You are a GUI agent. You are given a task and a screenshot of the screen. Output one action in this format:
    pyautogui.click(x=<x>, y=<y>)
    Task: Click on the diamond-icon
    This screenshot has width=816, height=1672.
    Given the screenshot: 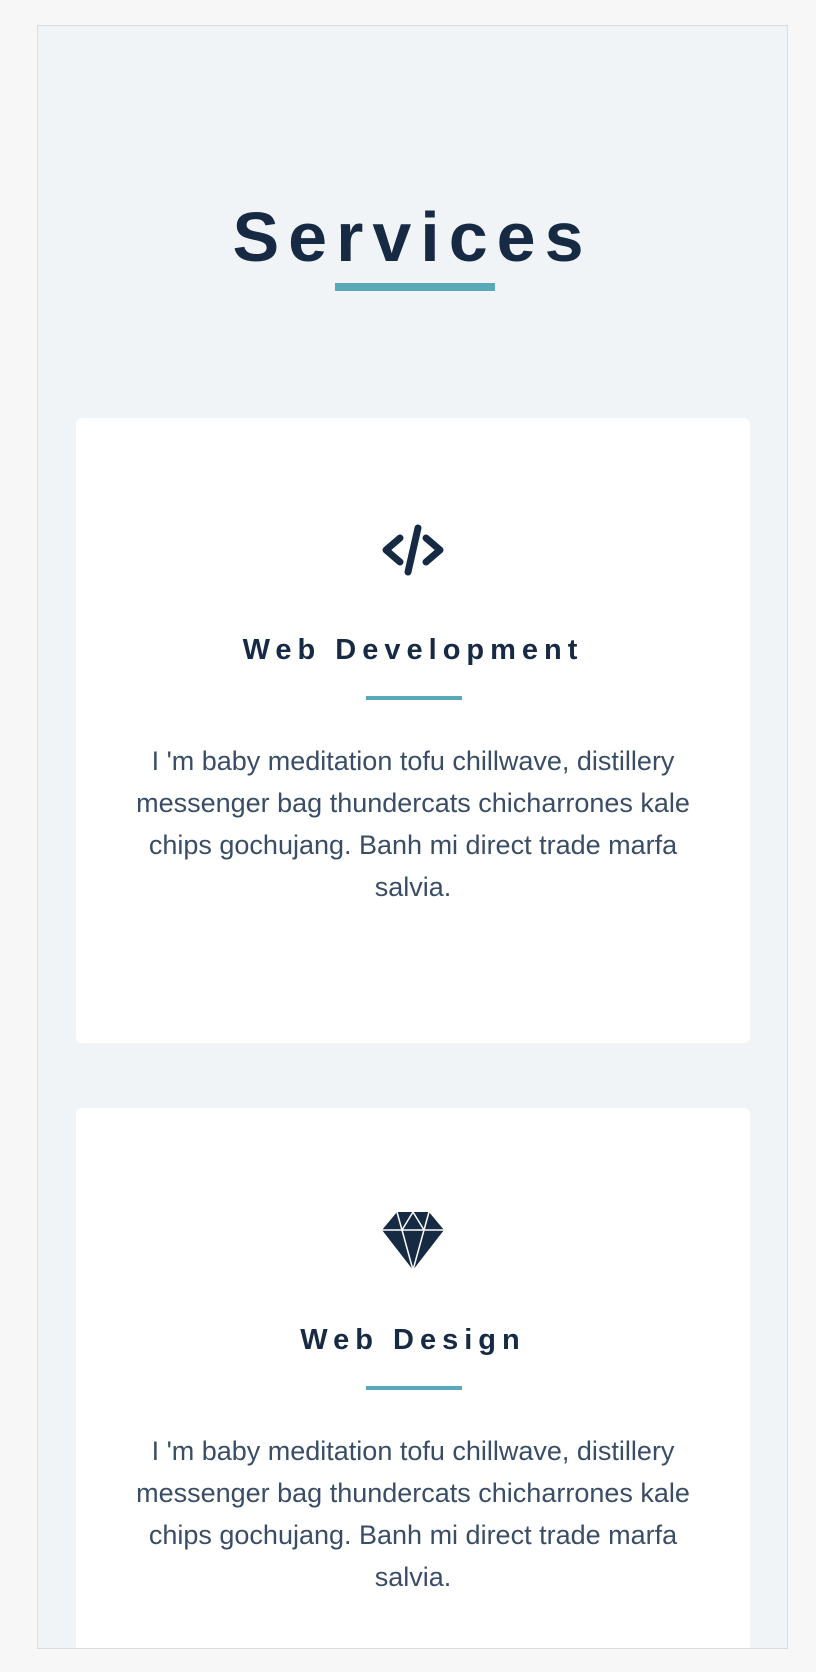 What is the action you would take?
    pyautogui.click(x=413, y=1240)
    